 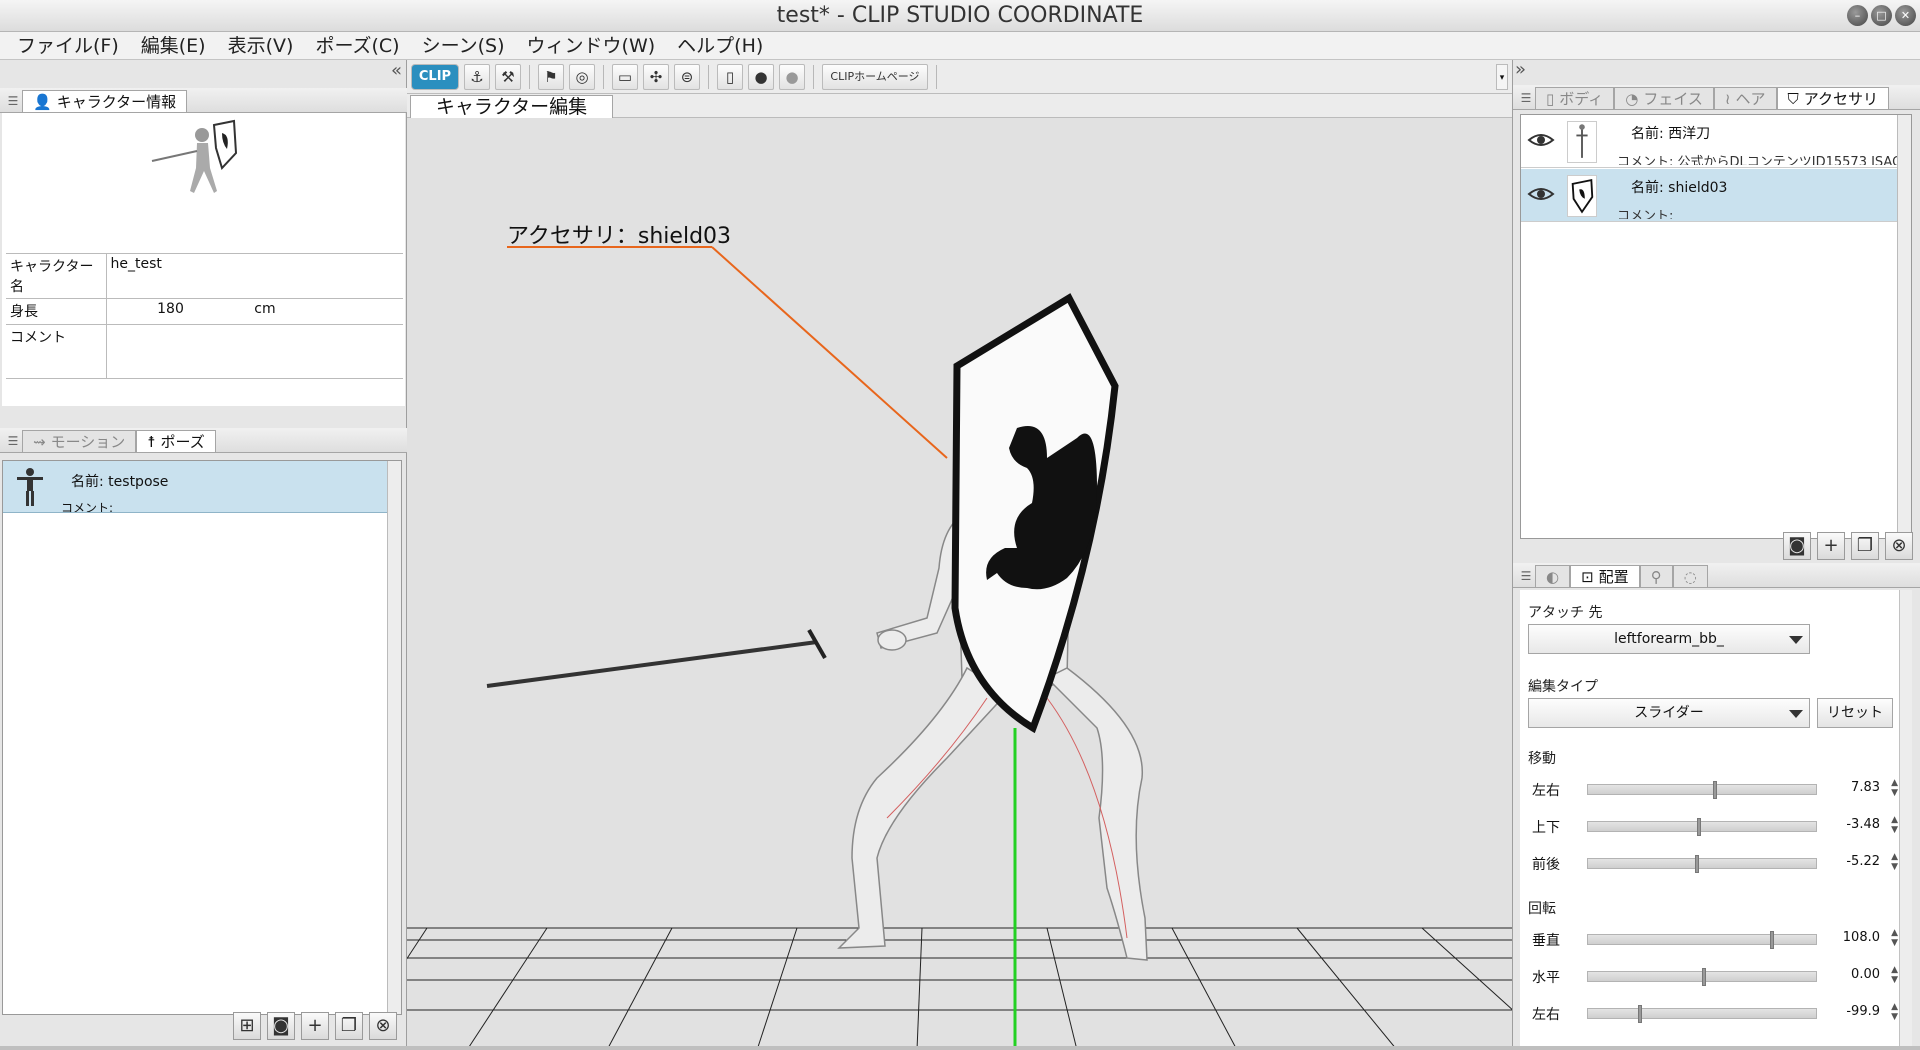 I want to click on shield, so click(x=1035, y=513).